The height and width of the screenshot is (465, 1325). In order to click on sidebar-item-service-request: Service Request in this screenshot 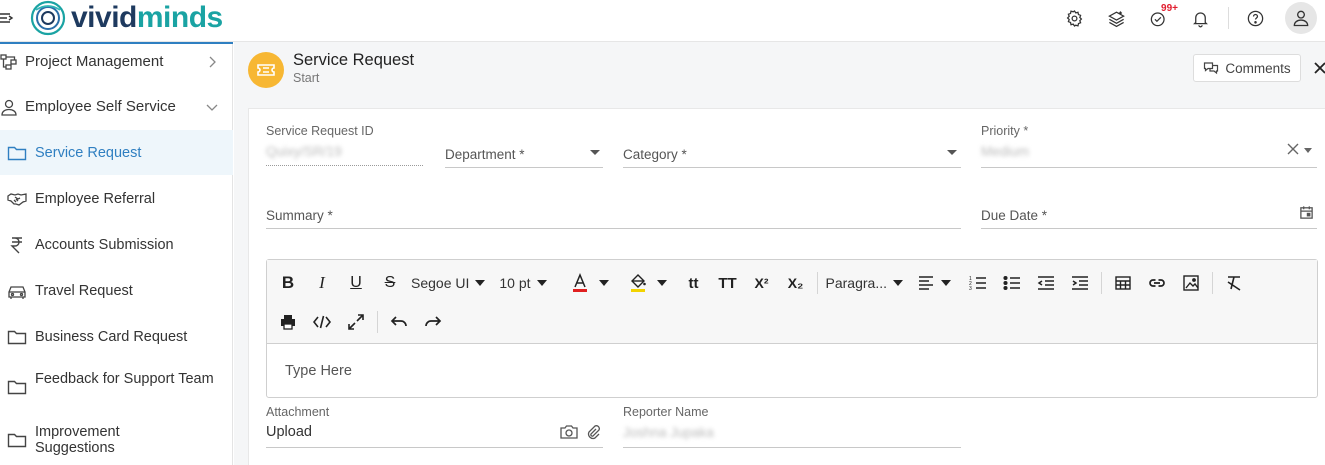, I will do `click(116, 152)`.